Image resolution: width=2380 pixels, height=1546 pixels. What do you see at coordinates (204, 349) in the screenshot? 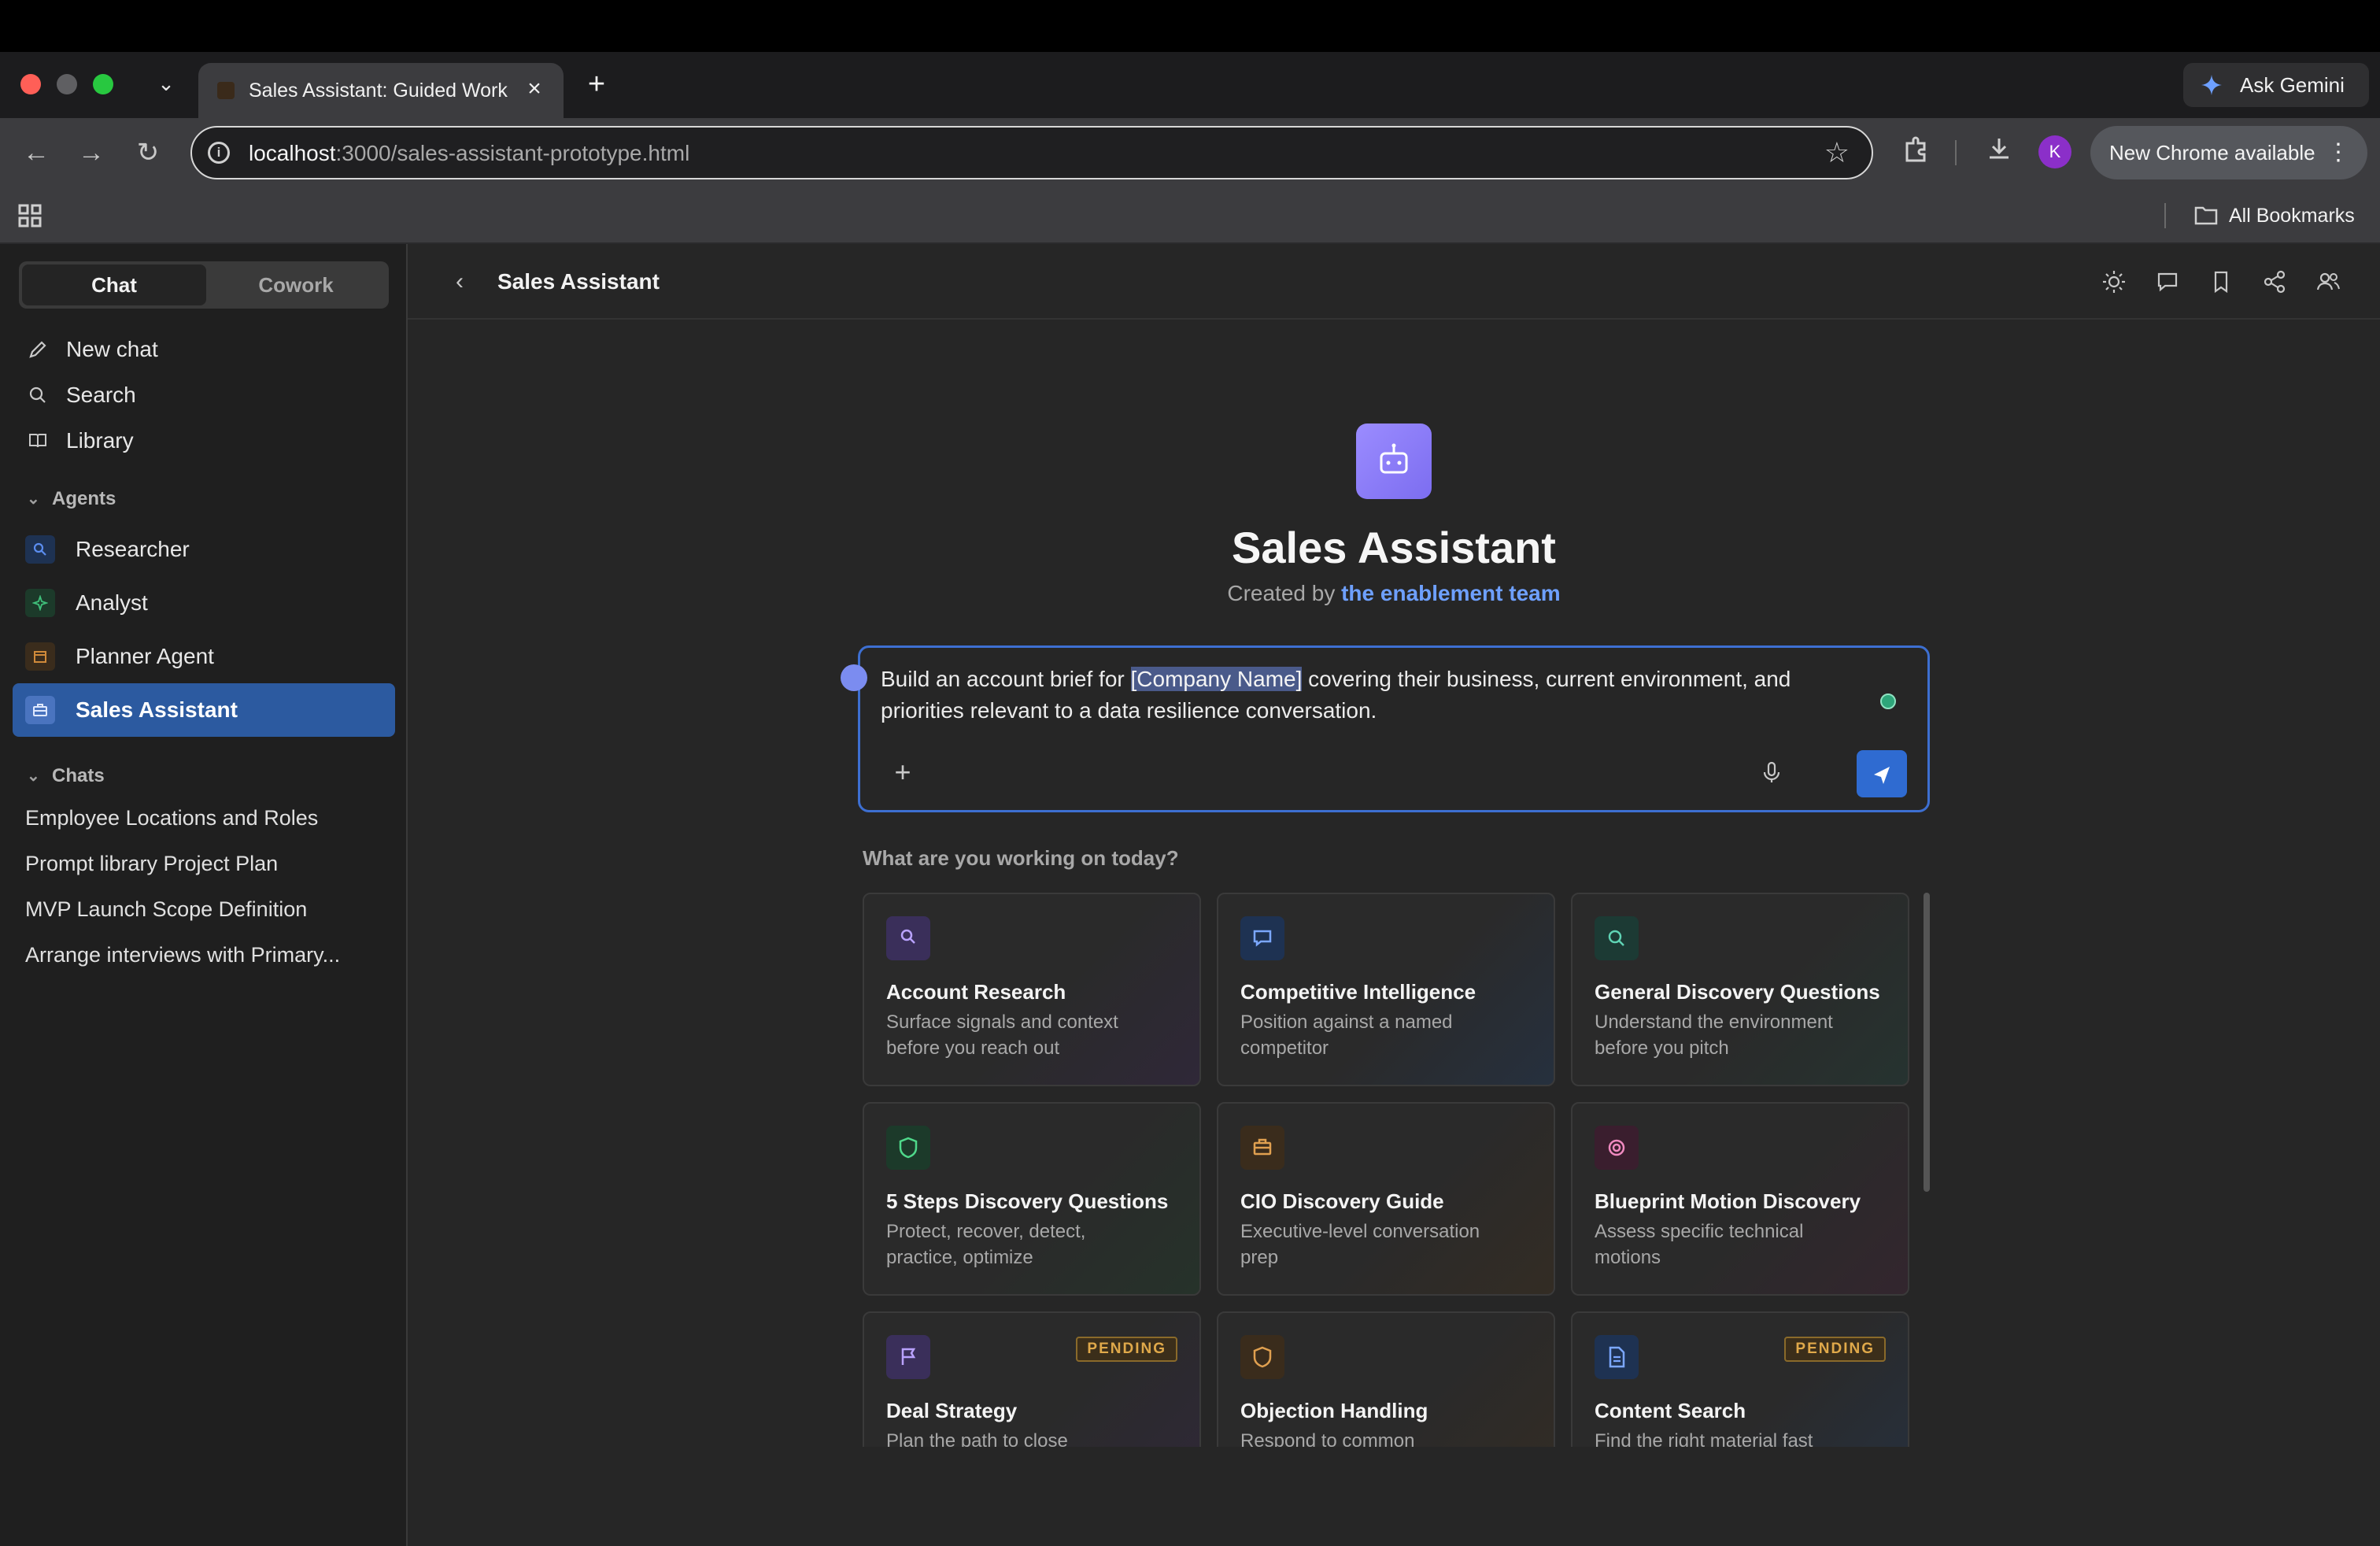
I see `new-chat-button: New chat` at bounding box center [204, 349].